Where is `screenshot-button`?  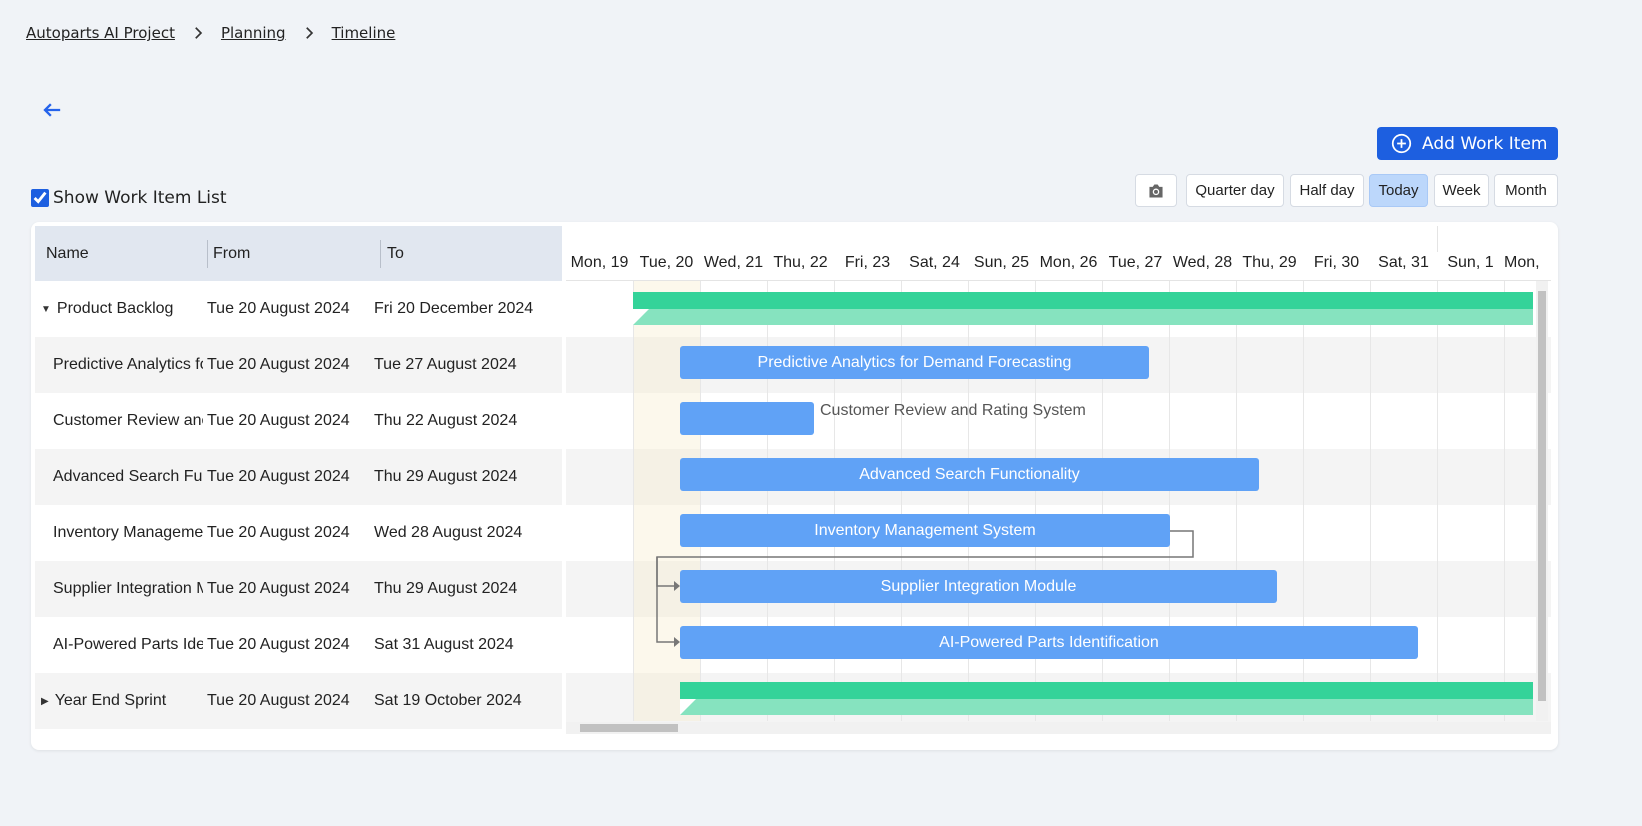 screenshot-button is located at coordinates (1156, 190).